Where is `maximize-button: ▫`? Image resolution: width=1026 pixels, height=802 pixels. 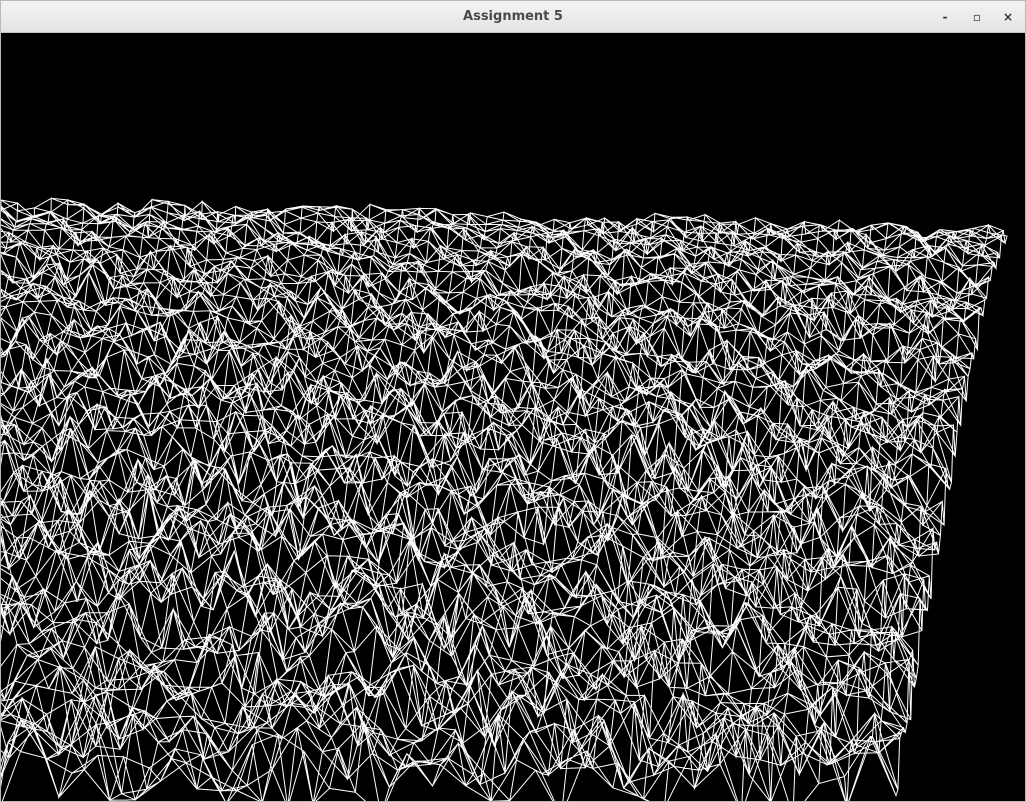
maximize-button: ▫ is located at coordinates (977, 17).